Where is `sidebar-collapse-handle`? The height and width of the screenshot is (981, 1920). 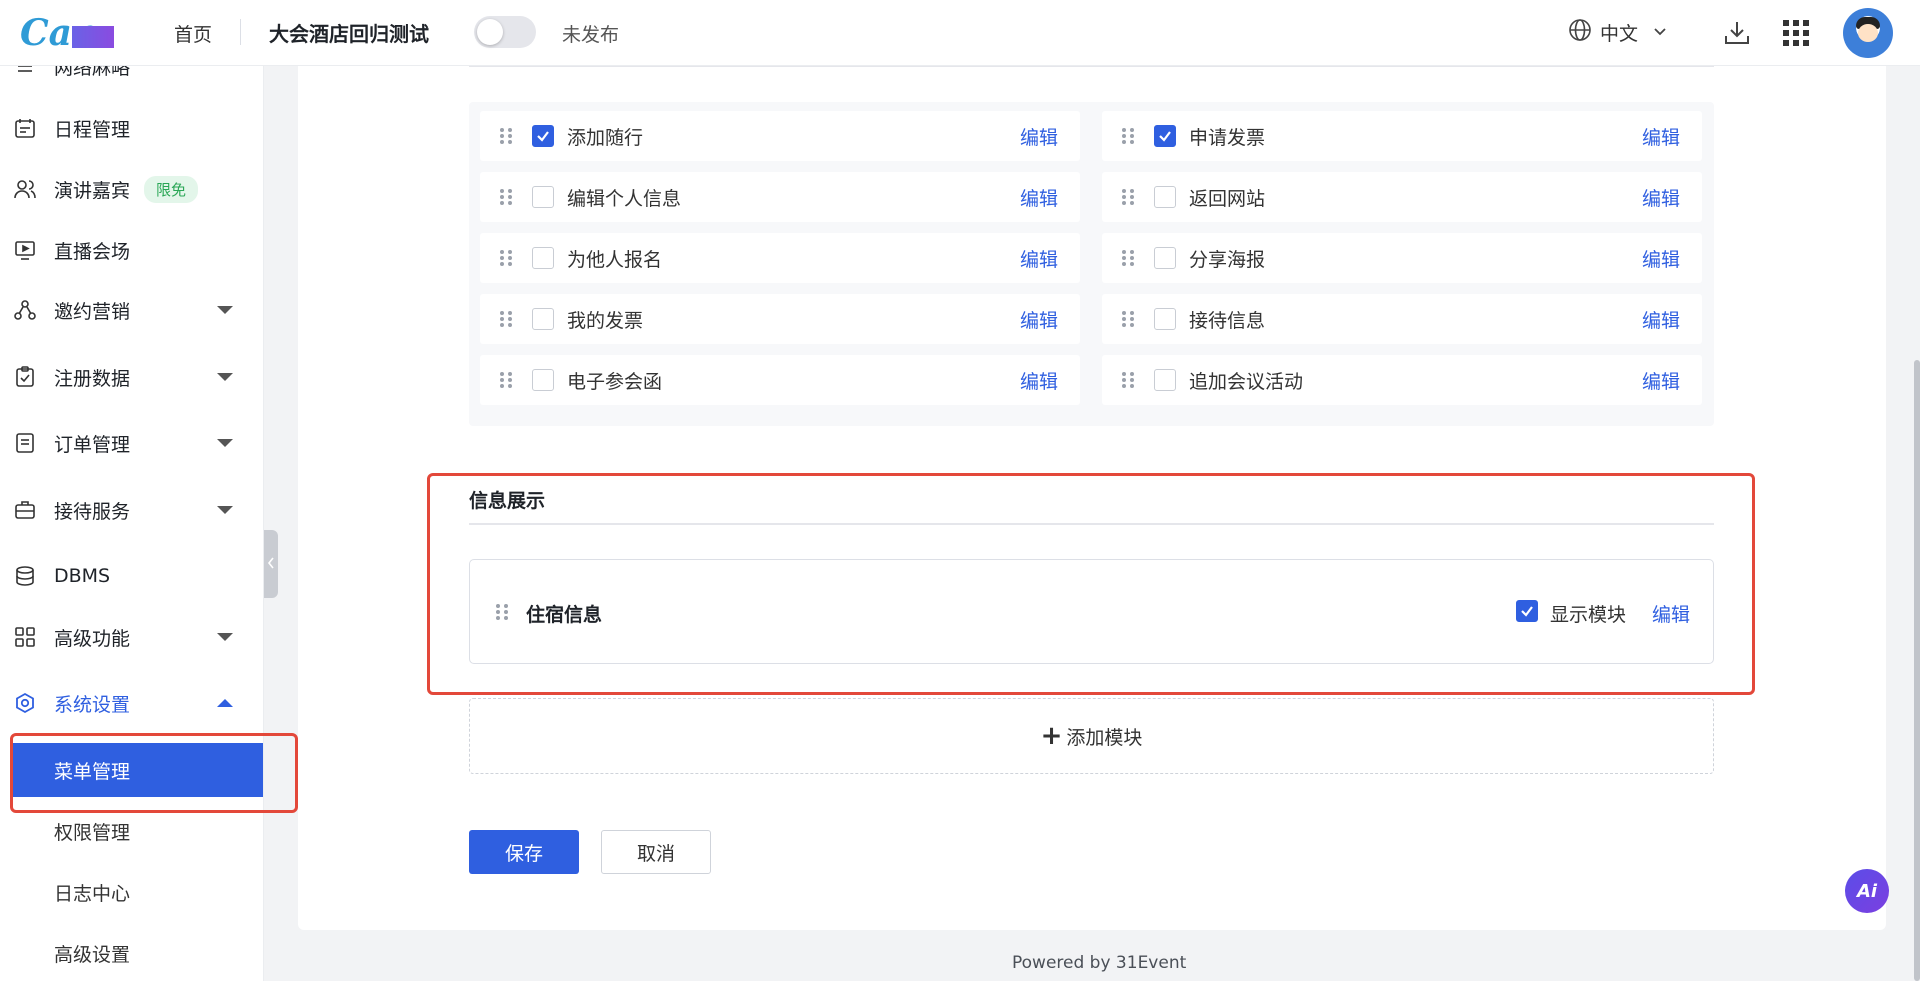 sidebar-collapse-handle is located at coordinates (271, 564).